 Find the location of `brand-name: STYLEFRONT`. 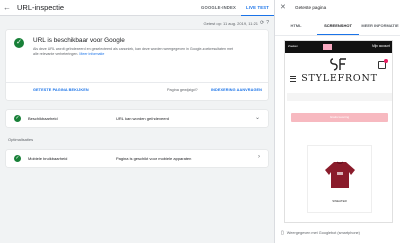

brand-name: STYLEFRONT is located at coordinates (339, 78).